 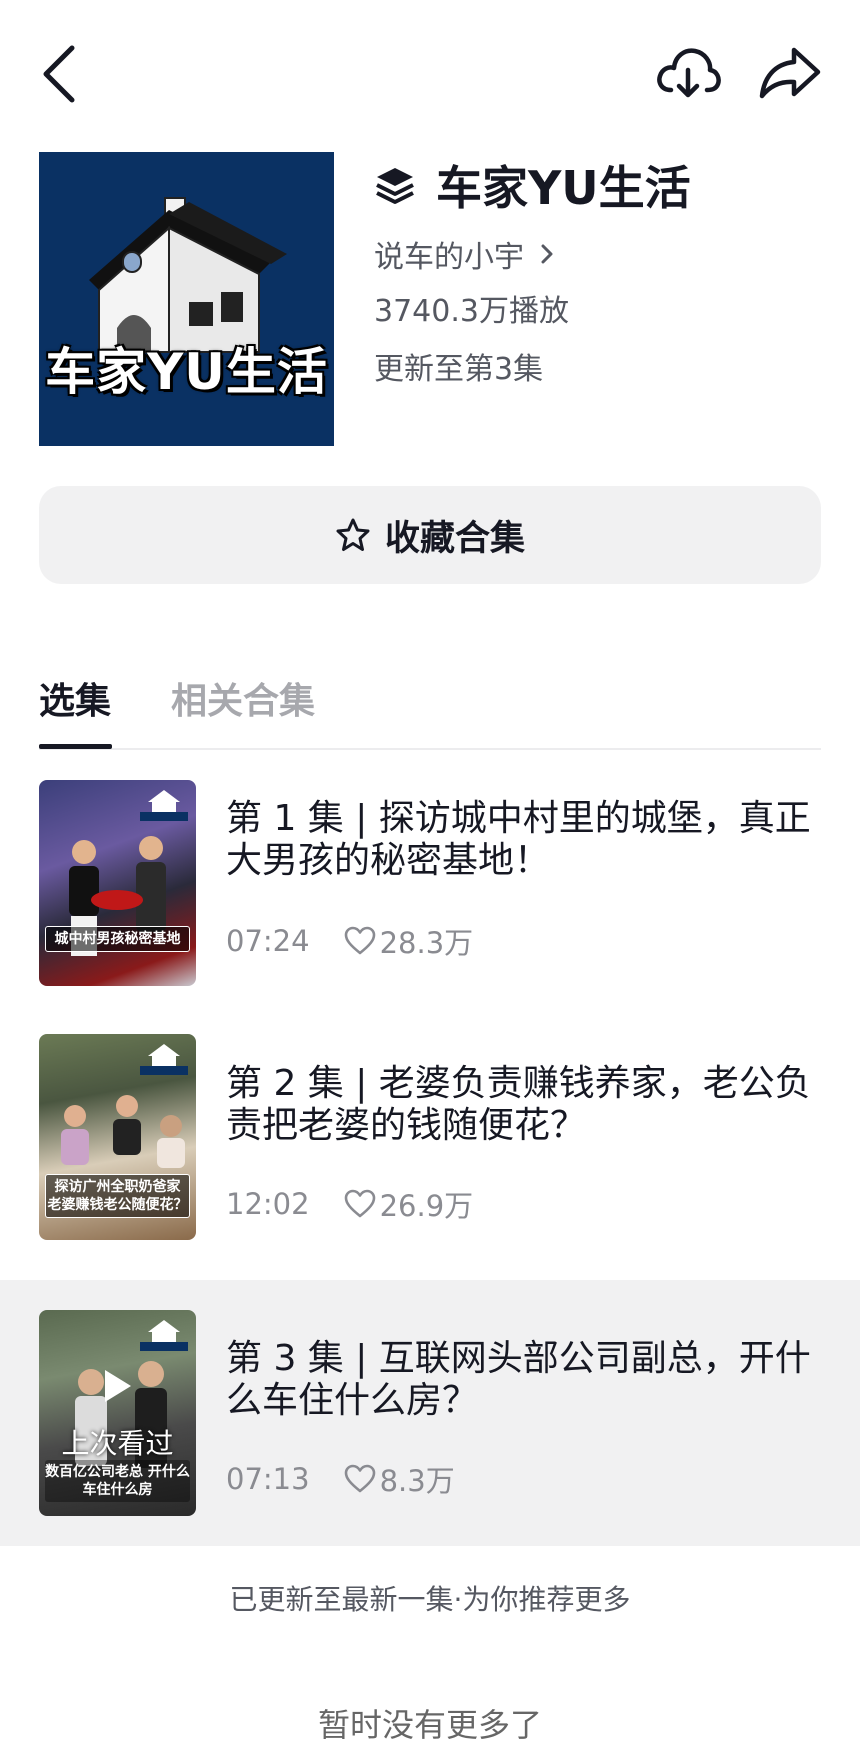 I want to click on layers-icon, so click(x=395, y=186).